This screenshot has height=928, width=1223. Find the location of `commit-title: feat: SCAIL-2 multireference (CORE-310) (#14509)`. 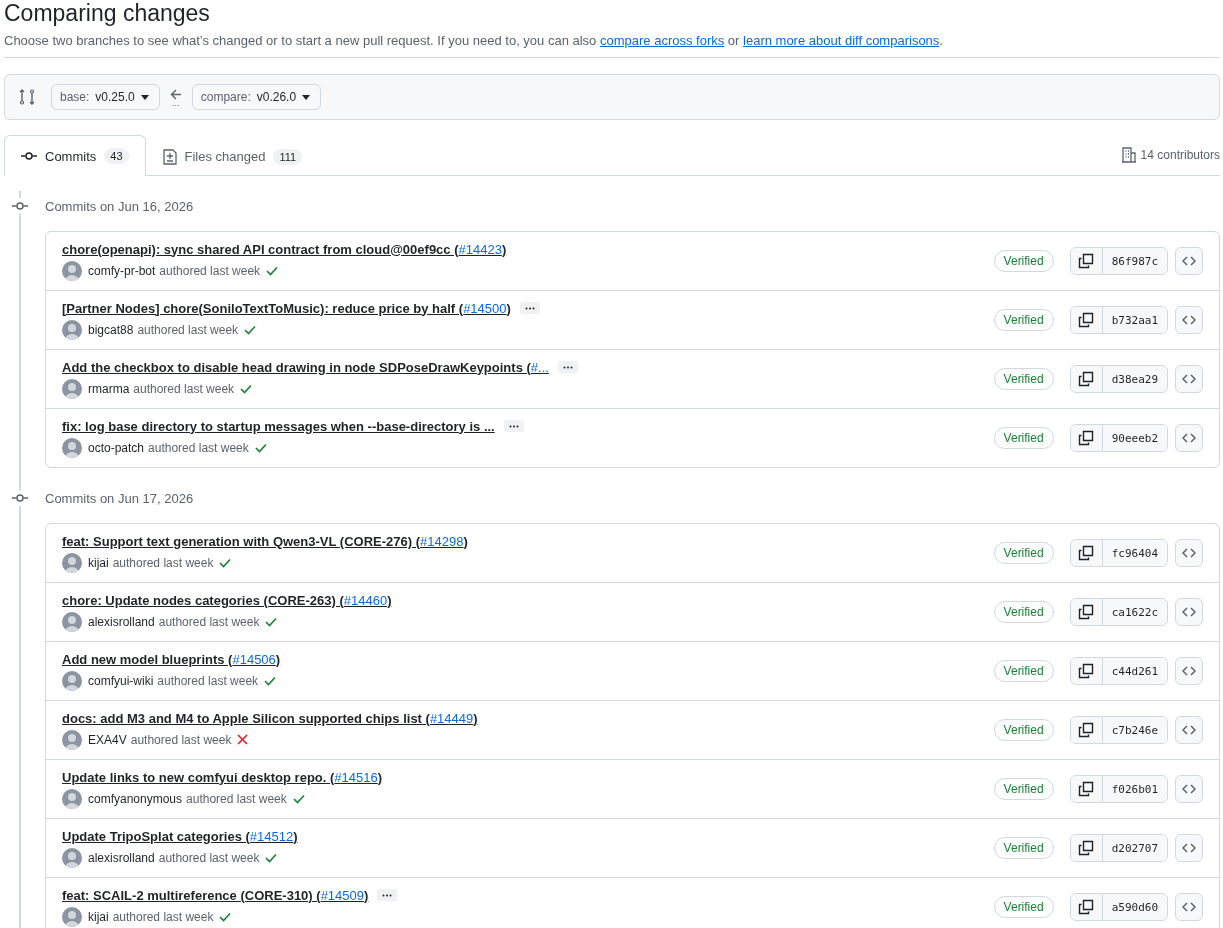

commit-title: feat: SCAIL-2 multireference (CORE-310) (#14509) is located at coordinates (215, 895).